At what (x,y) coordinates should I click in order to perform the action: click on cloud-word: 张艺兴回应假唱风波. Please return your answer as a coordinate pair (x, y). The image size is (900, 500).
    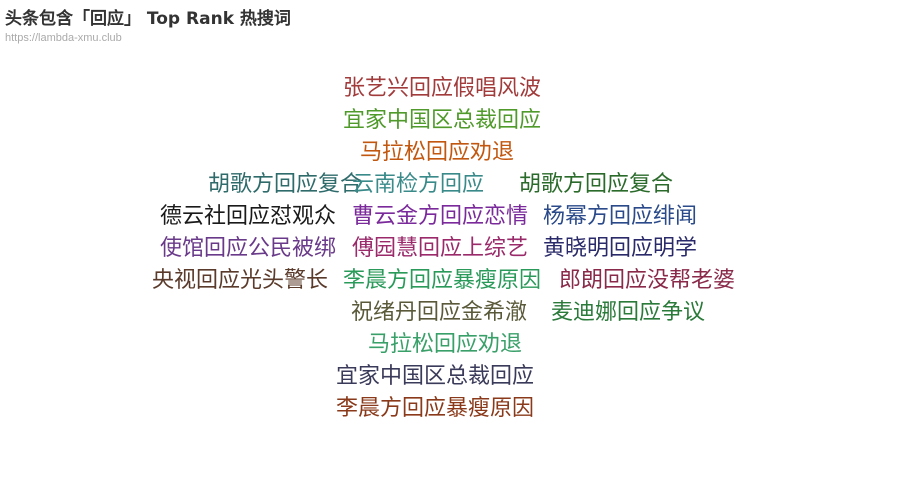
    Looking at the image, I should click on (442, 89).